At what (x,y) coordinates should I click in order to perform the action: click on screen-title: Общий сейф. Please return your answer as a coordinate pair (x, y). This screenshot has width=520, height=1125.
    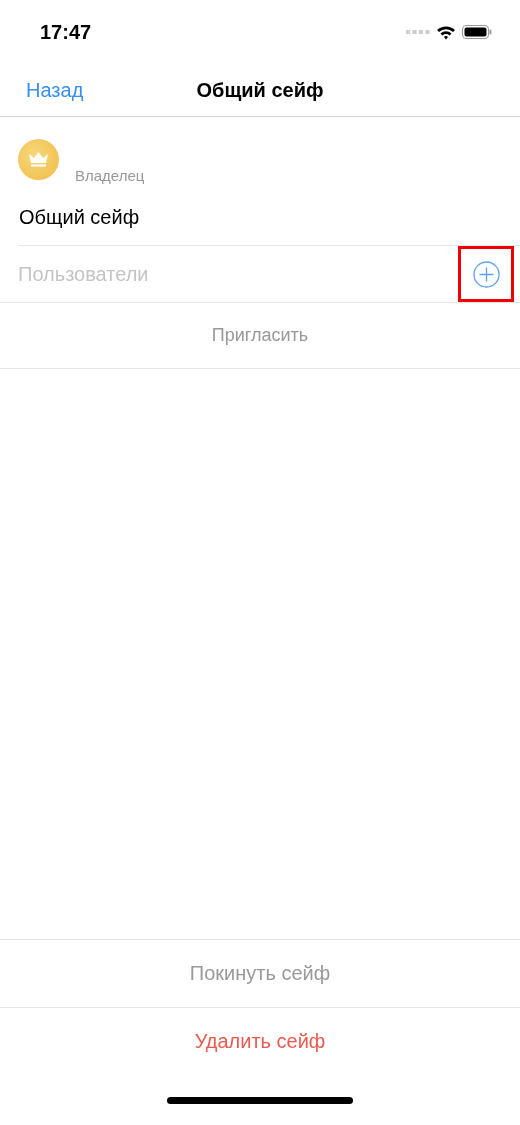
    Looking at the image, I should click on (260, 90).